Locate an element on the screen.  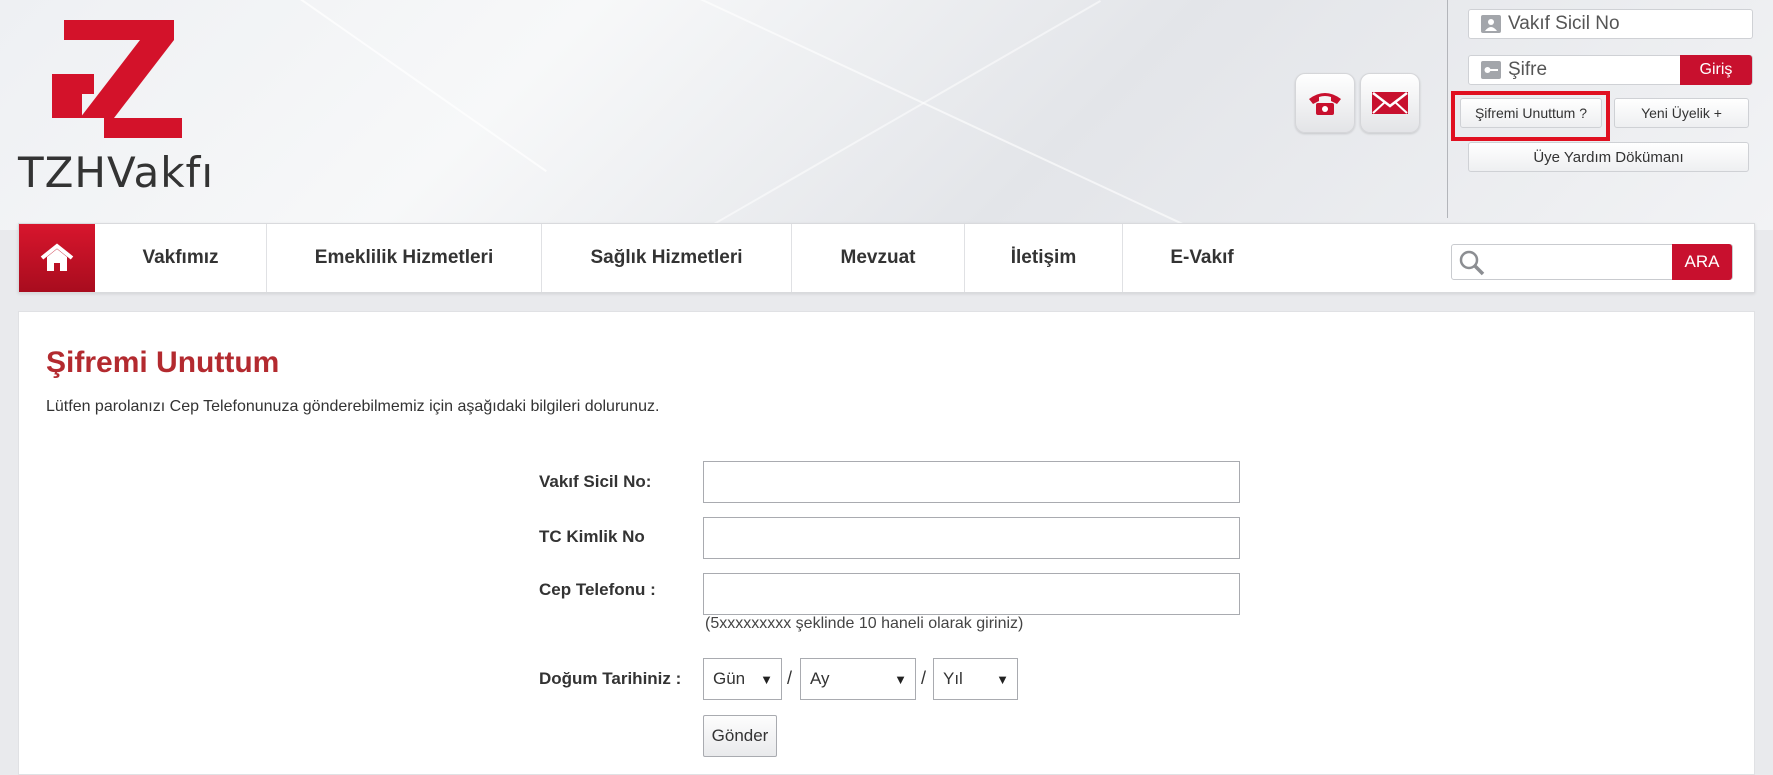
sicil-no-field is located at coordinates (971, 482).